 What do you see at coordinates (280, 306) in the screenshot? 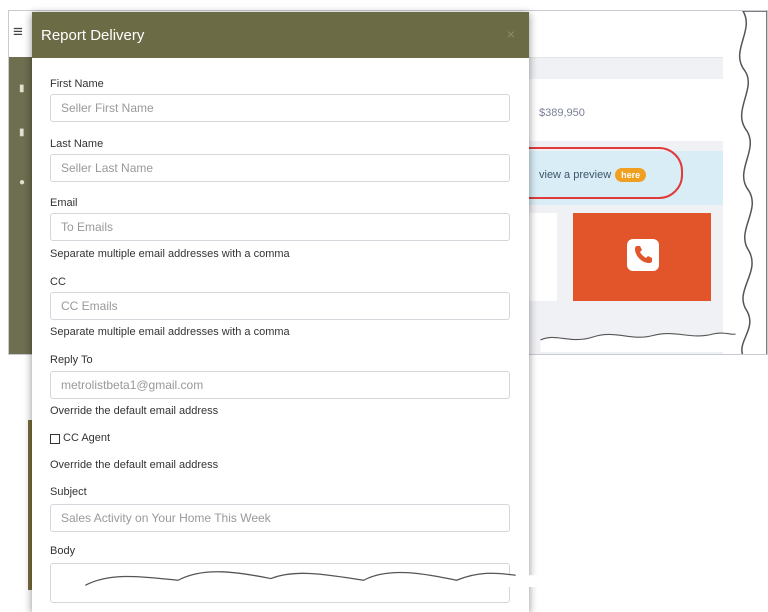
I see `cc-field: CC Emails` at bounding box center [280, 306].